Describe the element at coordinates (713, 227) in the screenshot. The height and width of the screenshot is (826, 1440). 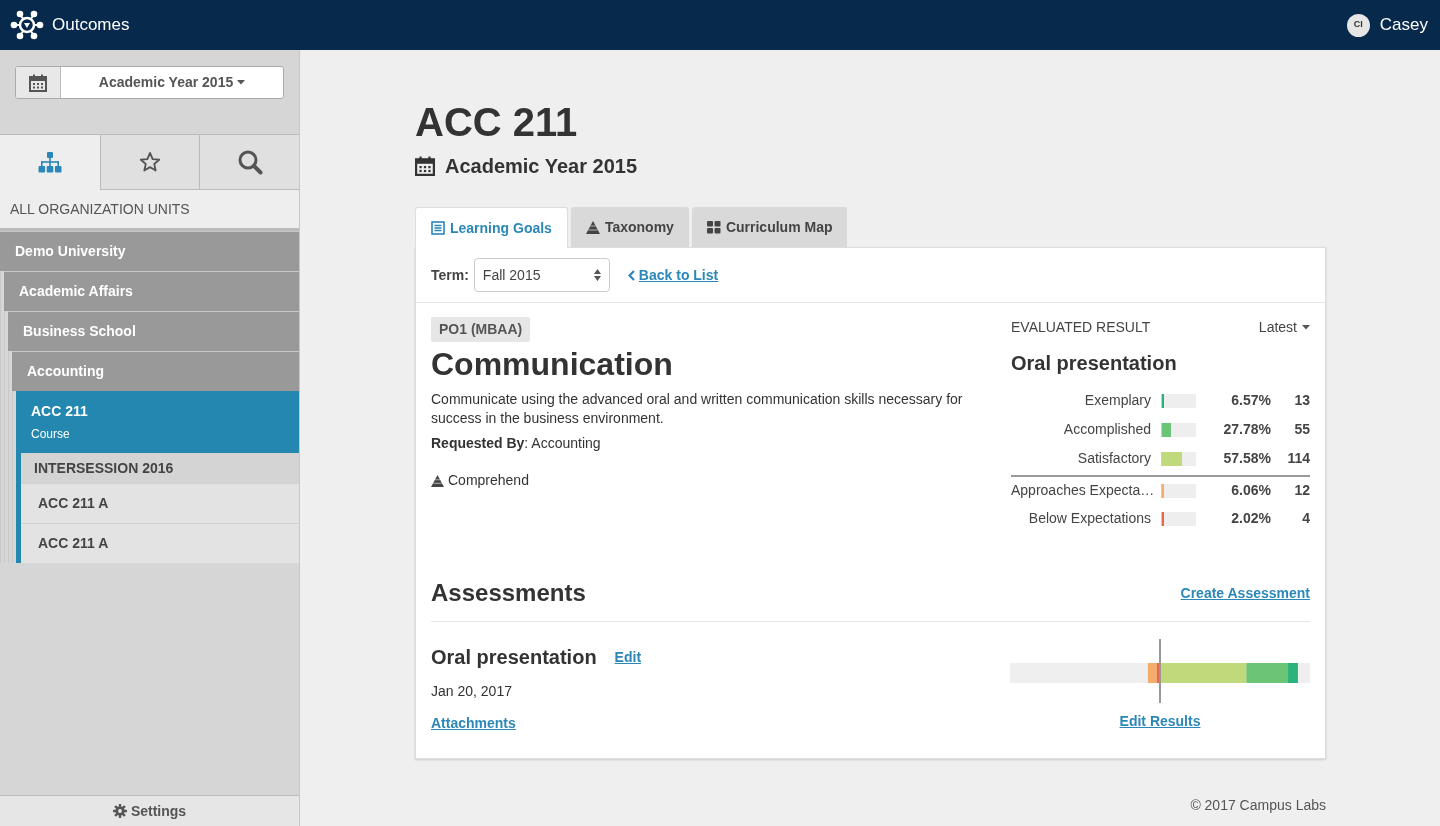
I see `grid-icon` at that location.